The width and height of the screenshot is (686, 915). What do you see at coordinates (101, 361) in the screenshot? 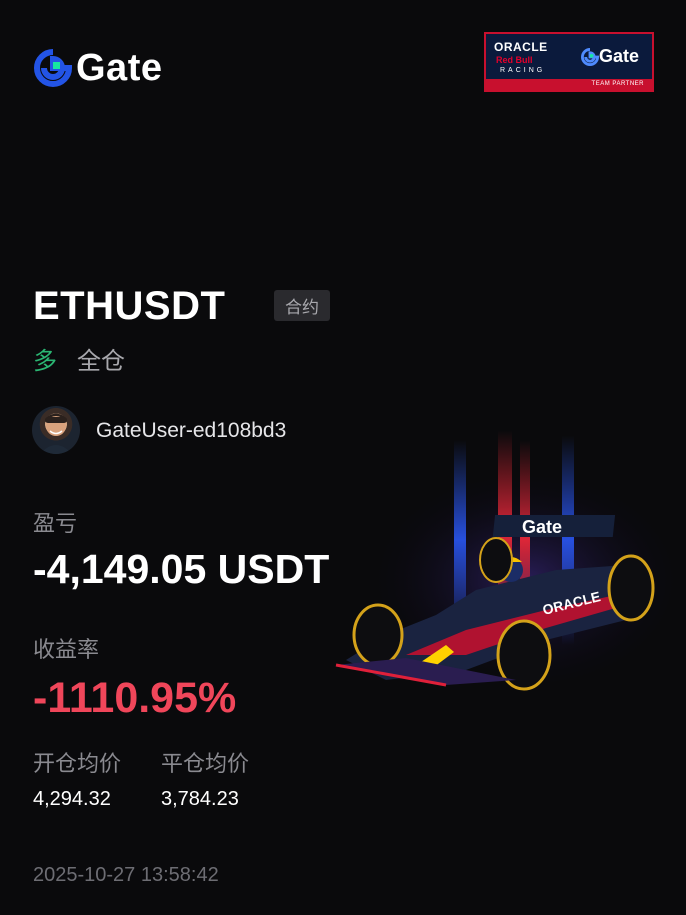
I see `margin-mode: 全仓` at bounding box center [101, 361].